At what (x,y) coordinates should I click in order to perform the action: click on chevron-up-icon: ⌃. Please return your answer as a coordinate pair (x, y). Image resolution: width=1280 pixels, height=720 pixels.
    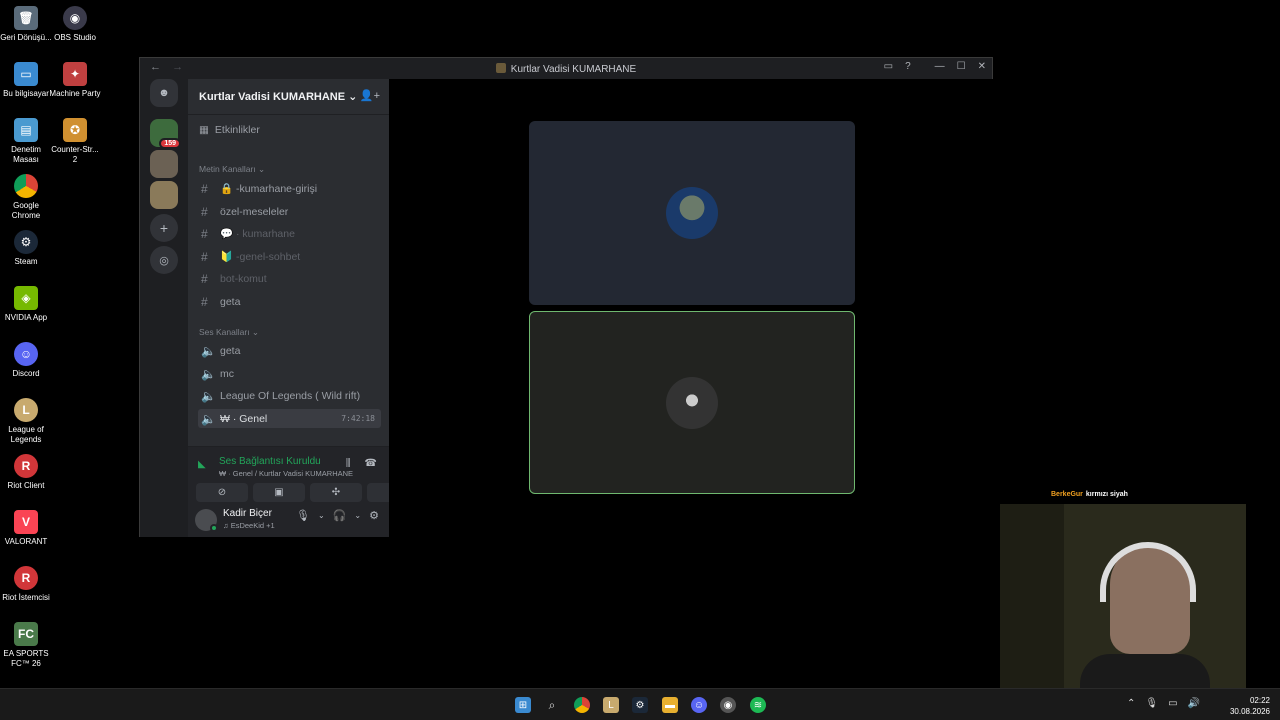
    Looking at the image, I should click on (1131, 703).